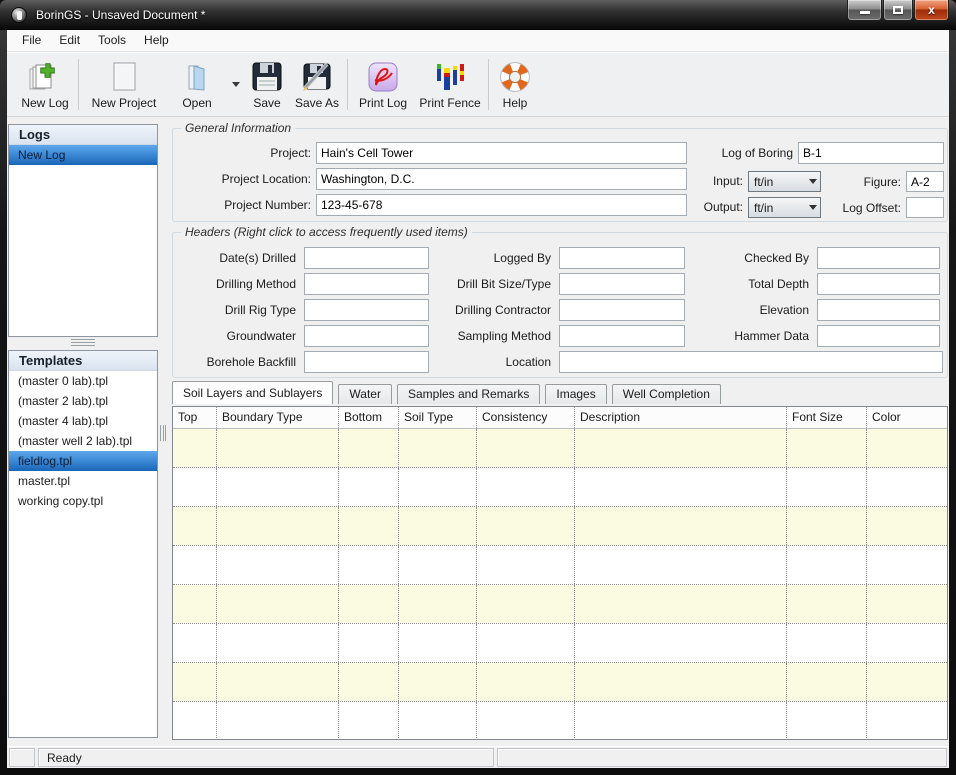  Describe the element at coordinates (83, 342) in the screenshot. I see `horizontal-splitter` at that location.